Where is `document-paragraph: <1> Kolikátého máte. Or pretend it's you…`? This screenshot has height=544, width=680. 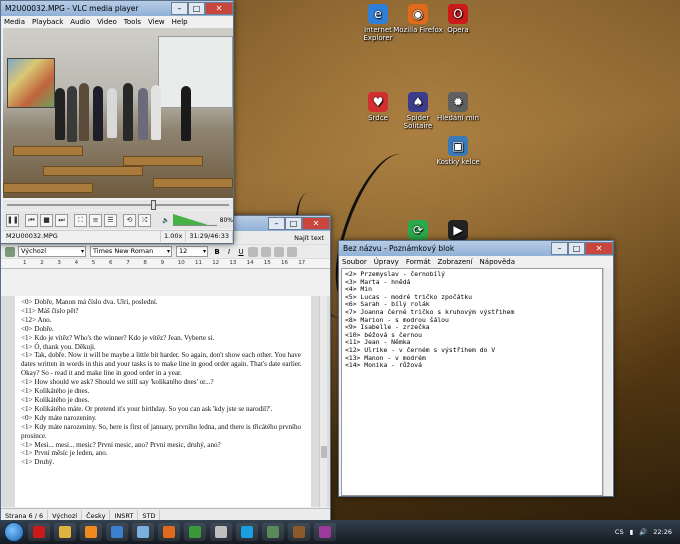
document-paragraph: <1> Kolikátého máte. Or pretend it's you… is located at coordinates (147, 408).